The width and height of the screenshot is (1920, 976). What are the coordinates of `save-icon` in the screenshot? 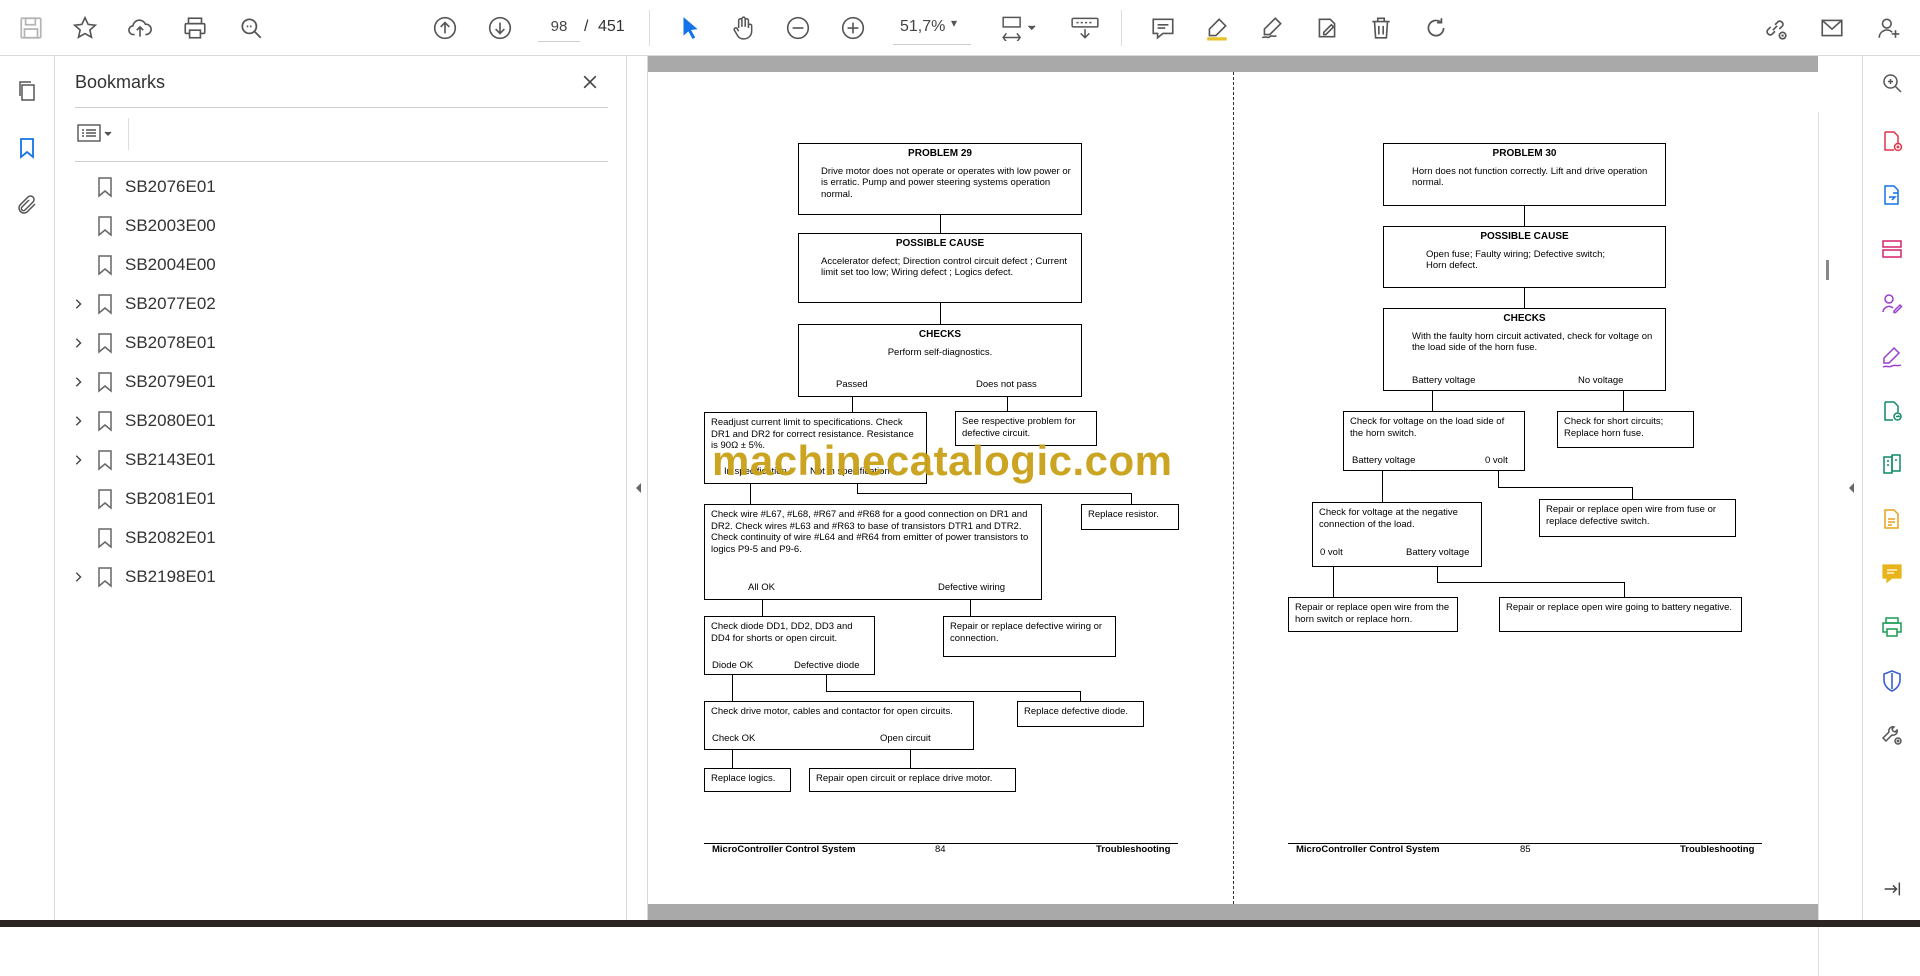 It's located at (31, 28).